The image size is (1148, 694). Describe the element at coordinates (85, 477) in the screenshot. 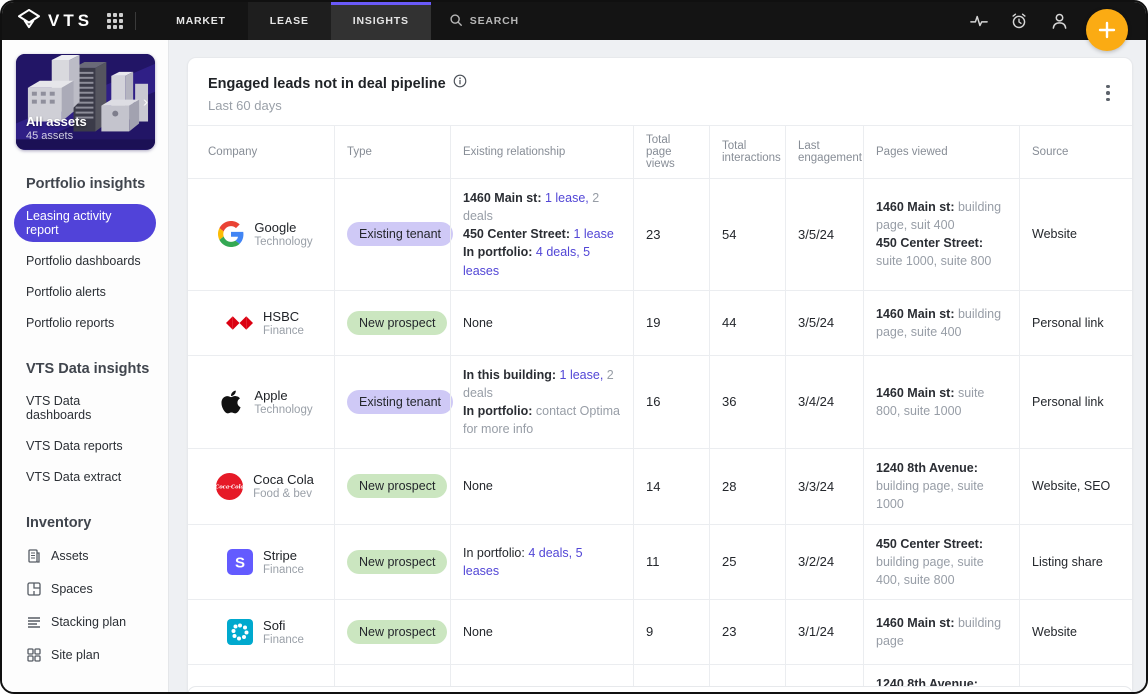

I see `sidebar-item-vts-data-extract: VTS Data extract` at that location.